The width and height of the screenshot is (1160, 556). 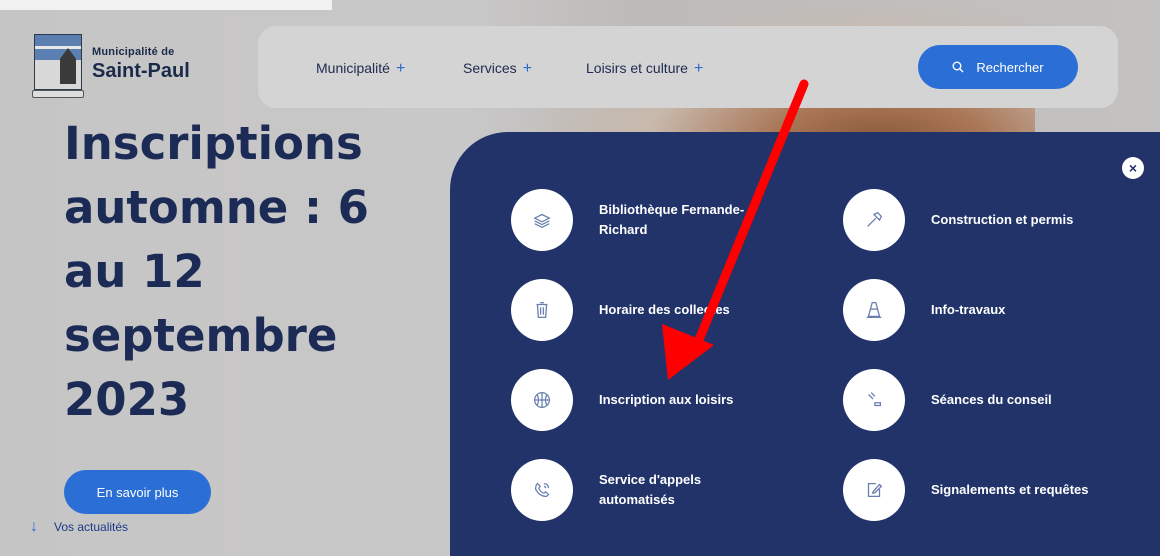 I want to click on search-icon, so click(x=958, y=67).